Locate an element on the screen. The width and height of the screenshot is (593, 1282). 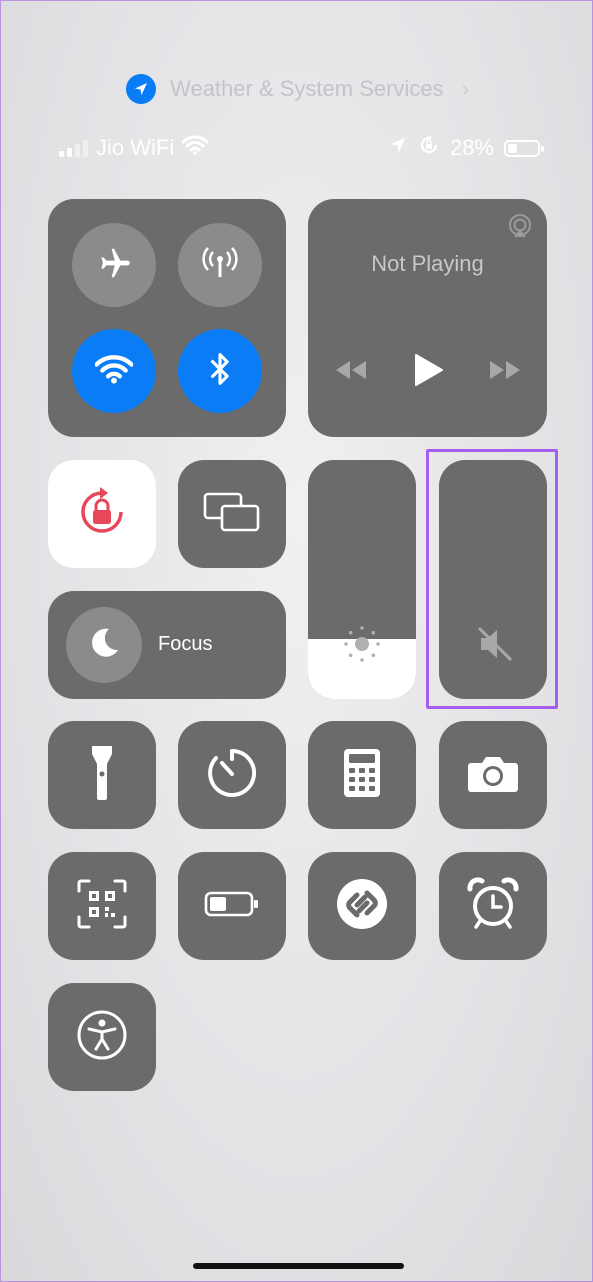
brightness-slider is located at coordinates (362, 579).